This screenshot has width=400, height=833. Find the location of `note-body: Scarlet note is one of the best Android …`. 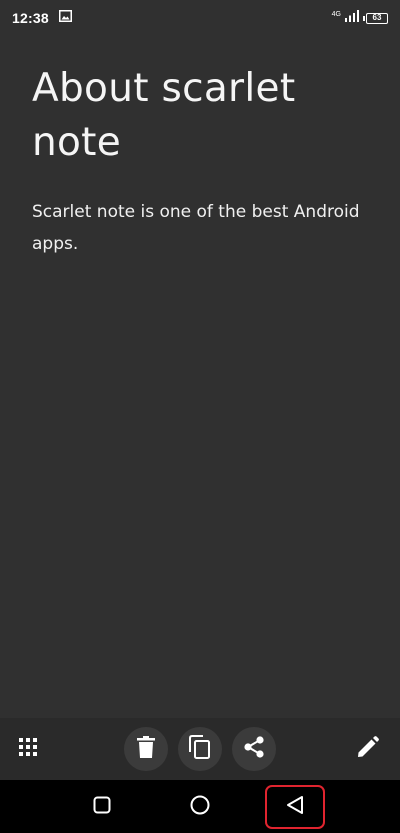

note-body: Scarlet note is one of the best Android … is located at coordinates (196, 228).